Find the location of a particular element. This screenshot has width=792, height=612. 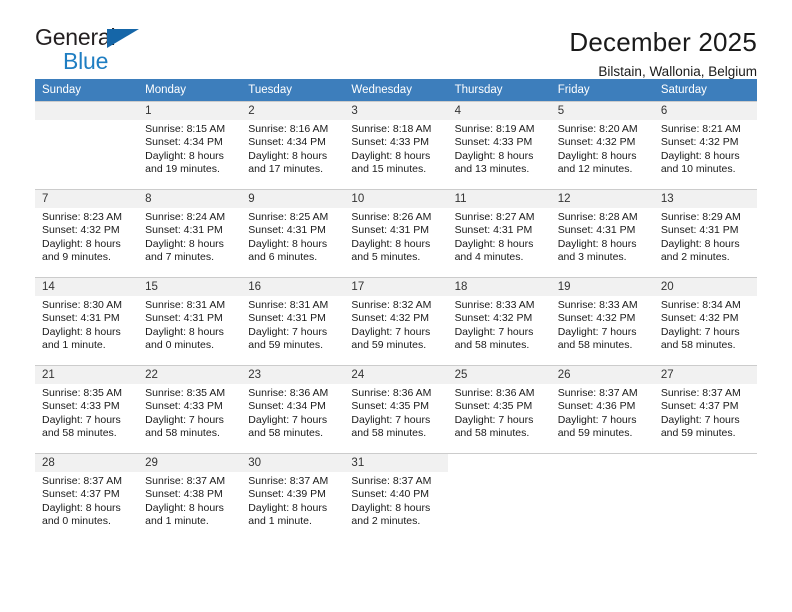

sunset-text: Sunset: 4:31 PM is located at coordinates (184, 230).